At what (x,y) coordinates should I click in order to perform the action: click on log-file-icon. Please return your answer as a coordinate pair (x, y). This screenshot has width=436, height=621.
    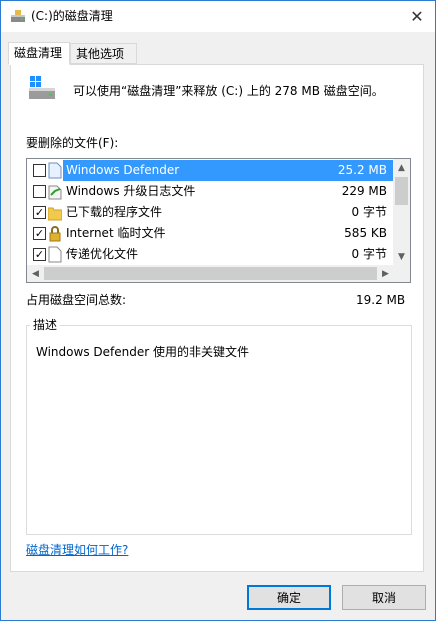
    Looking at the image, I should click on (55, 192).